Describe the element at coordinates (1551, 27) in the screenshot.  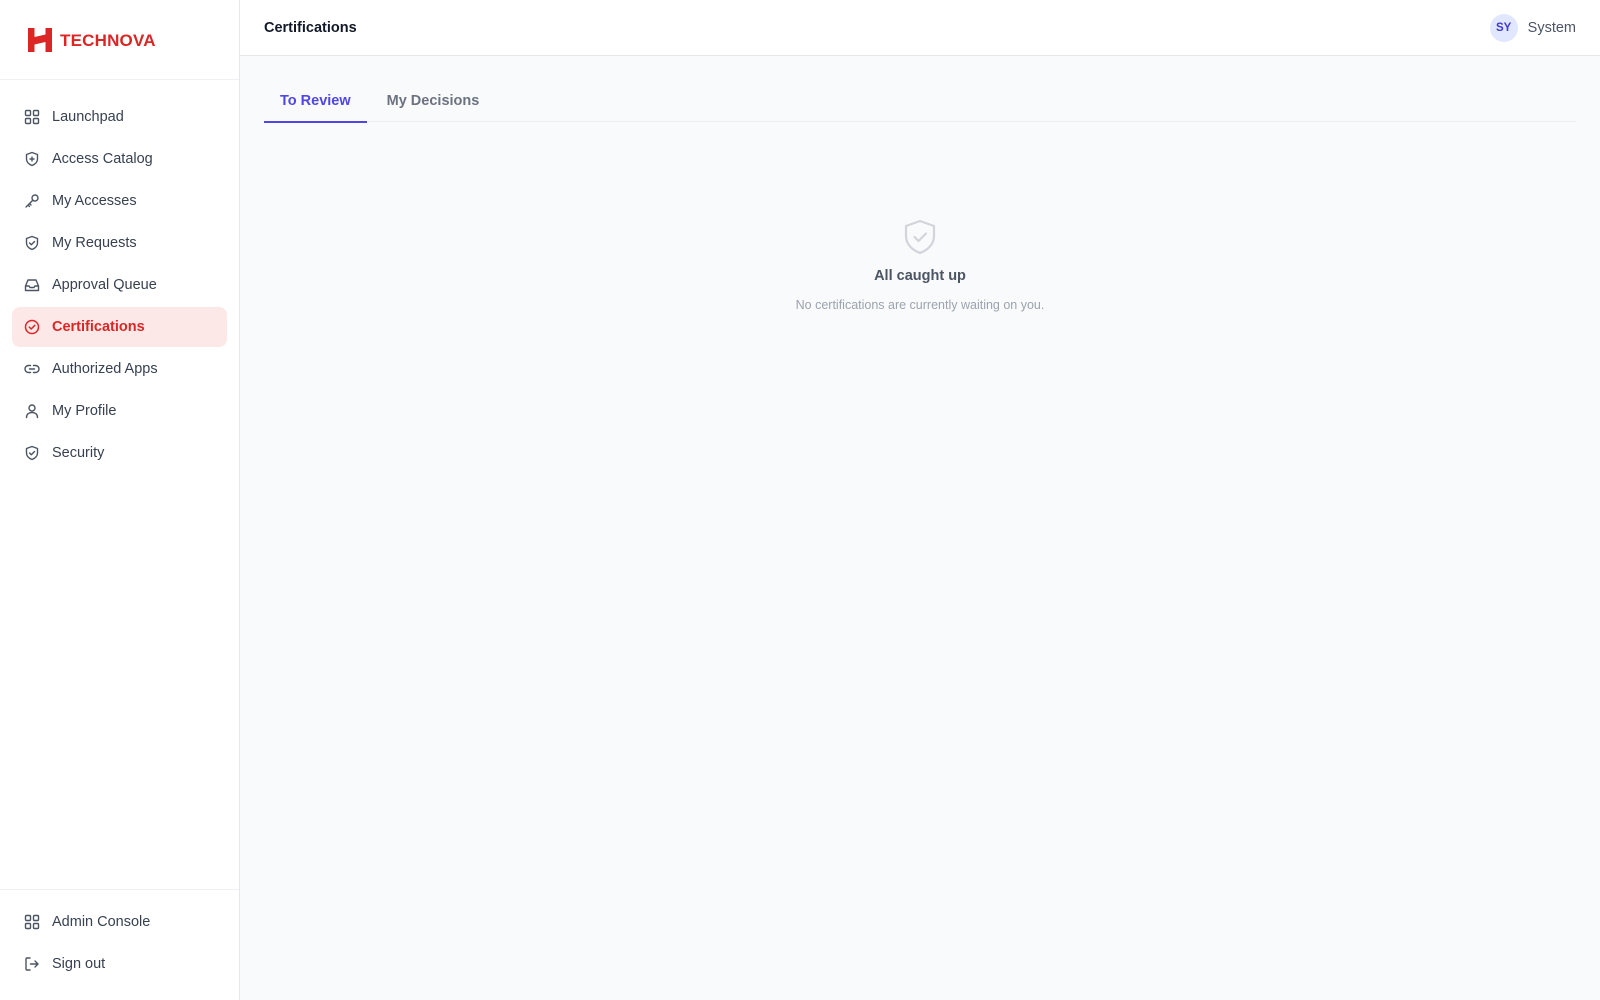
I see `user-name: System` at that location.